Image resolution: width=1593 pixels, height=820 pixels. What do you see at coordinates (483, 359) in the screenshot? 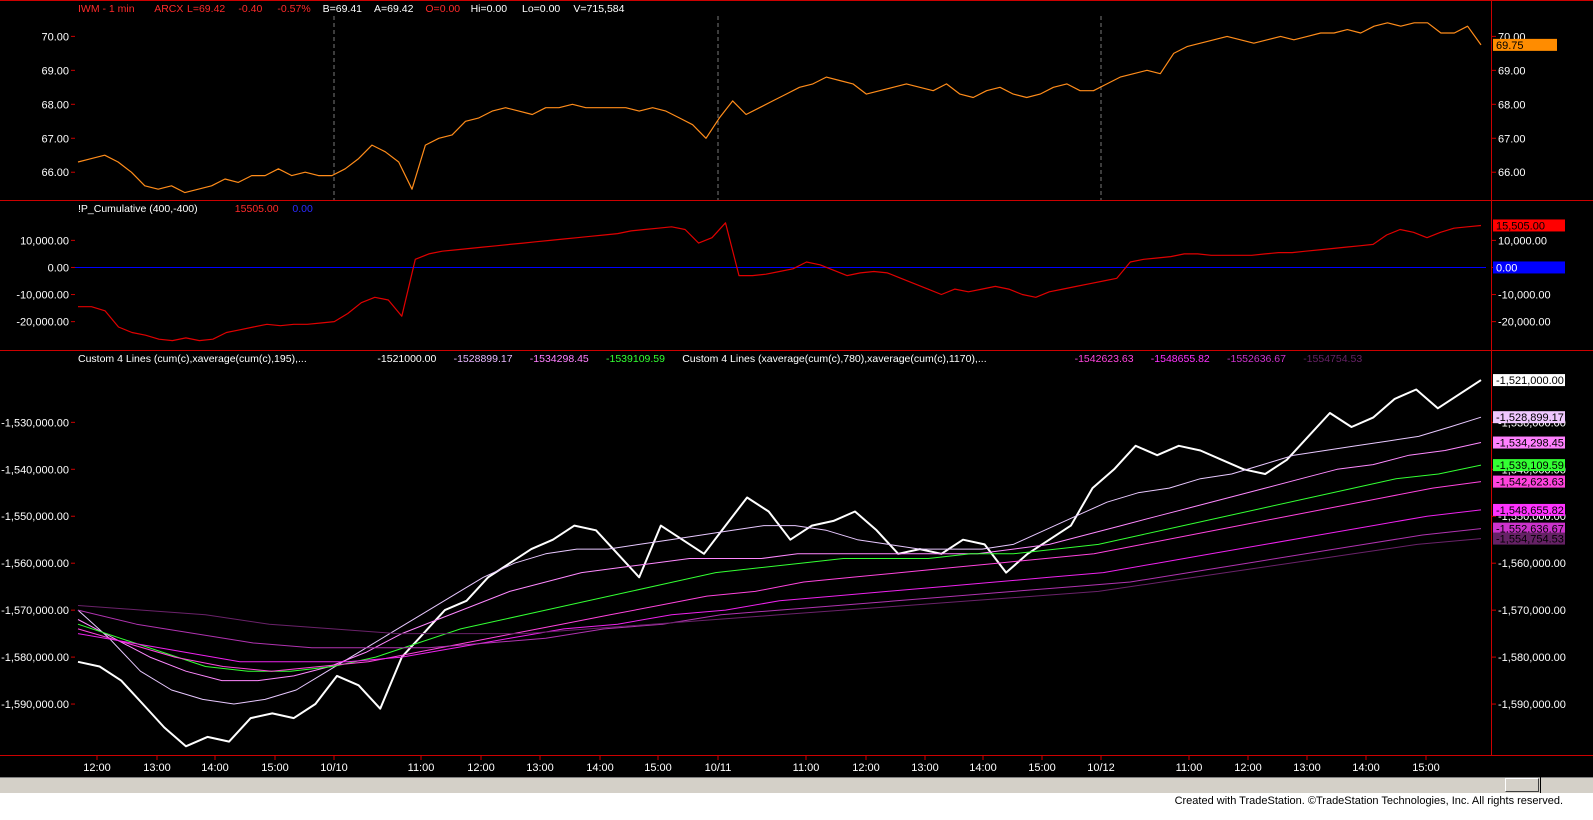
I see `panel-header-item: -1528899.17` at bounding box center [483, 359].